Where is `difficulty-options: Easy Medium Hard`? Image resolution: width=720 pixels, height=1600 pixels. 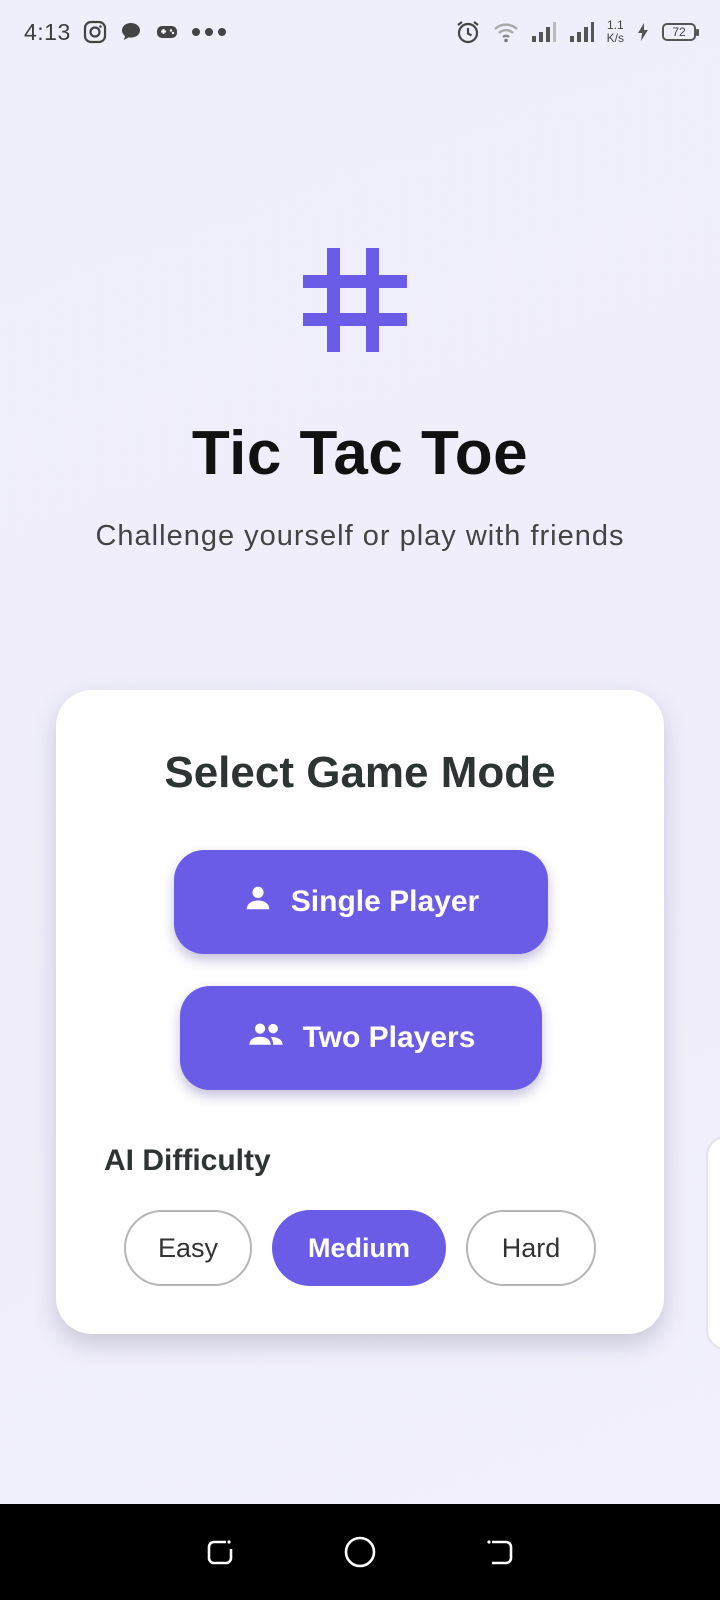
difficulty-options: Easy Medium Hard is located at coordinates (360, 1248).